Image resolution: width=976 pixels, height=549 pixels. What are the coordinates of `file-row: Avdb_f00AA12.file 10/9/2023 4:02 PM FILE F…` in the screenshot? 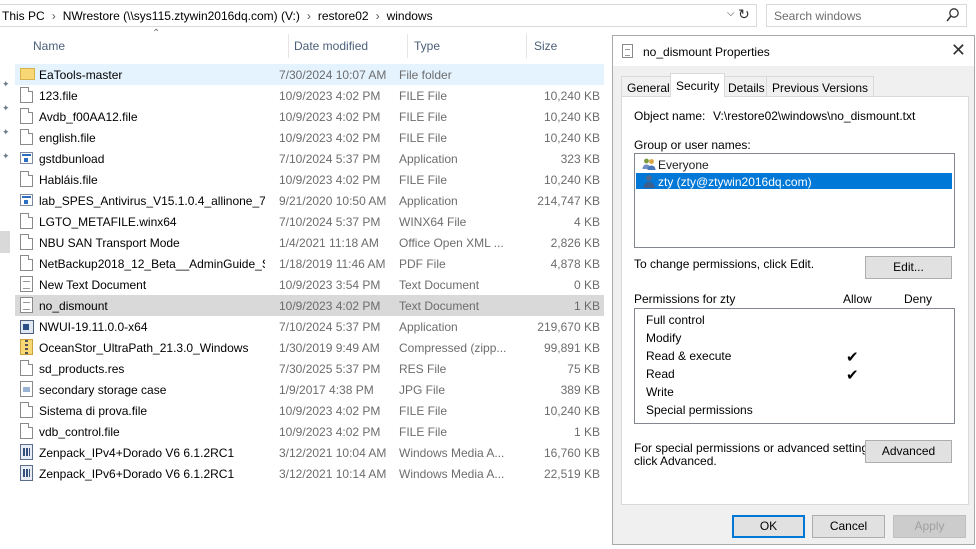 It's located at (309, 116).